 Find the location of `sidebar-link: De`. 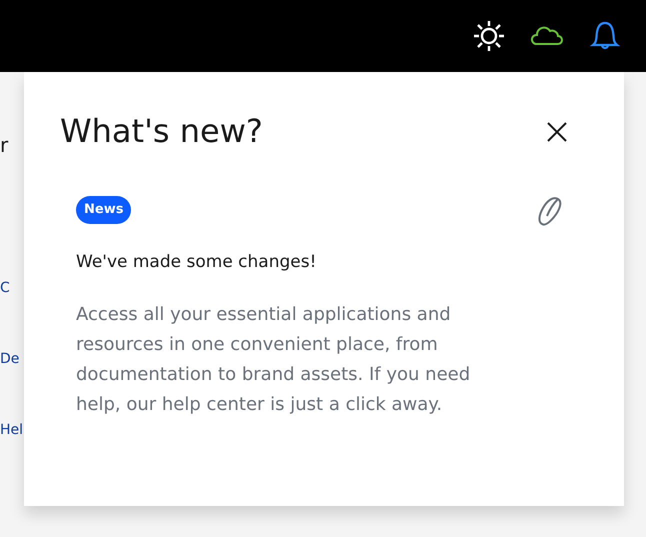

sidebar-link: De is located at coordinates (12, 359).